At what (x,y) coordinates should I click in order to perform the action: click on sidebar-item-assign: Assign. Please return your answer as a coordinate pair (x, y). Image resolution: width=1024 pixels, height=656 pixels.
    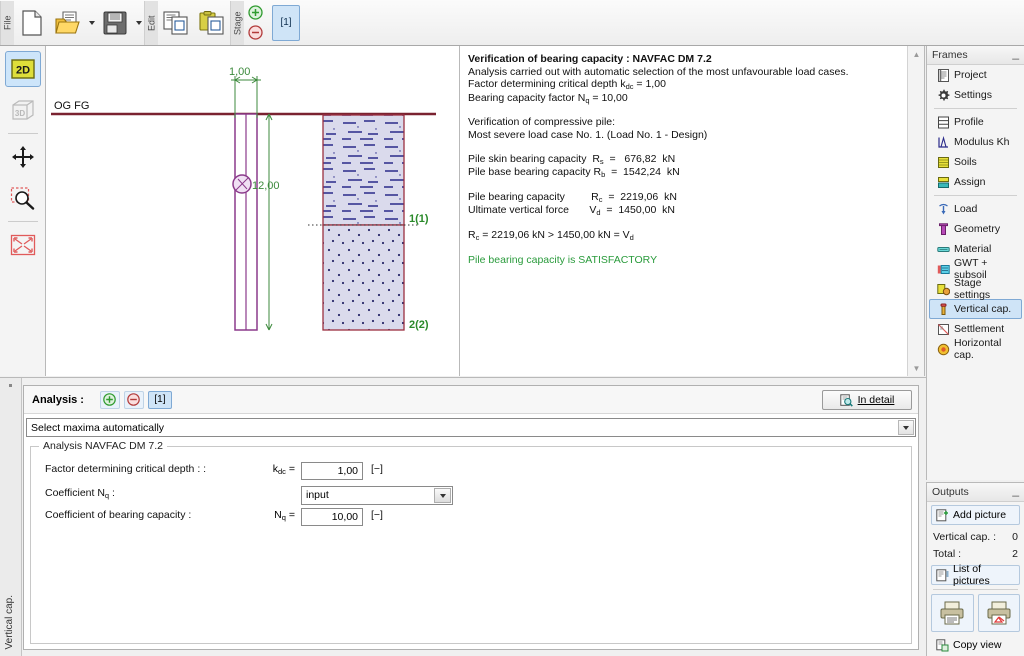
    Looking at the image, I should click on (975, 182).